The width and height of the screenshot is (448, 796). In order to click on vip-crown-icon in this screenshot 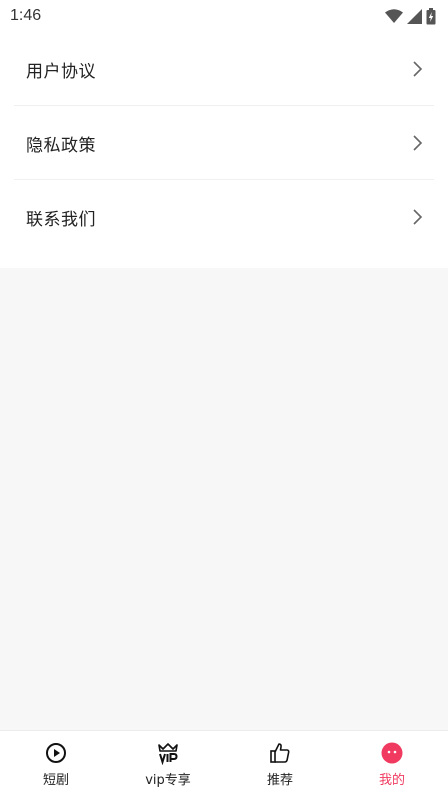, I will do `click(168, 754)`.